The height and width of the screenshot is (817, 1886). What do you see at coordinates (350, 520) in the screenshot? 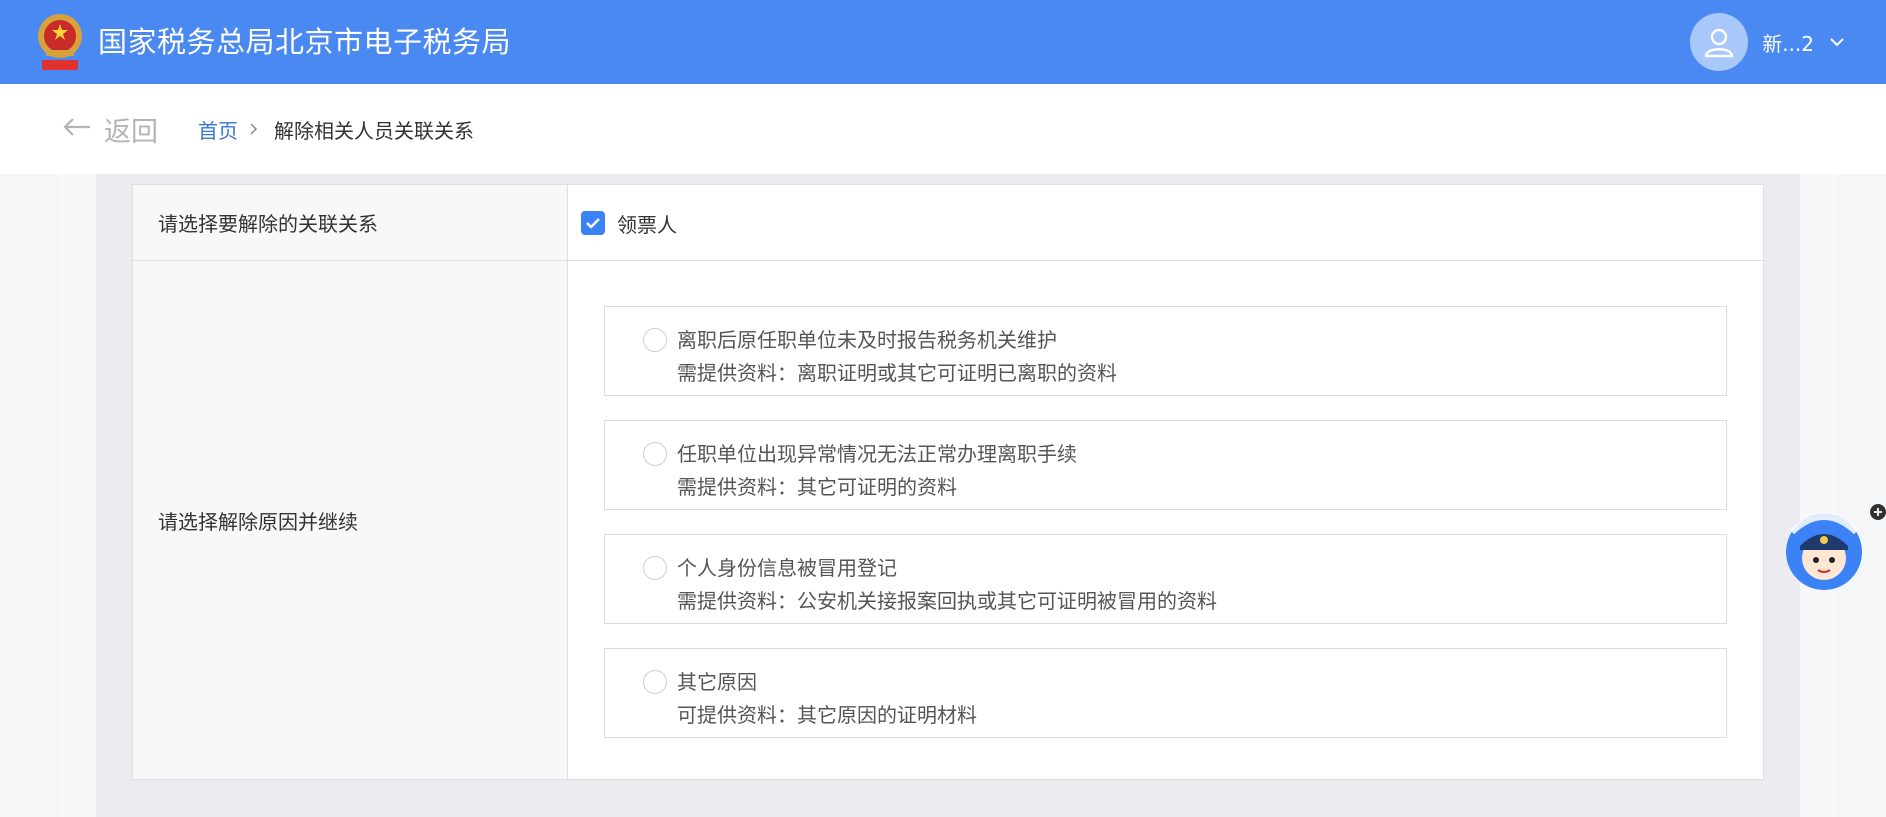
I see `reason-label: 请选择解除原因并继续` at bounding box center [350, 520].